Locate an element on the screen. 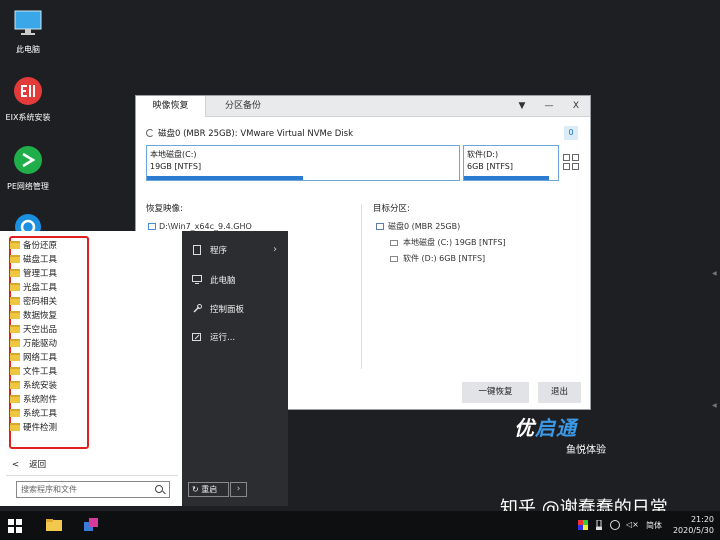  menu-item-label: 万能驱动 is located at coordinates (40, 344).